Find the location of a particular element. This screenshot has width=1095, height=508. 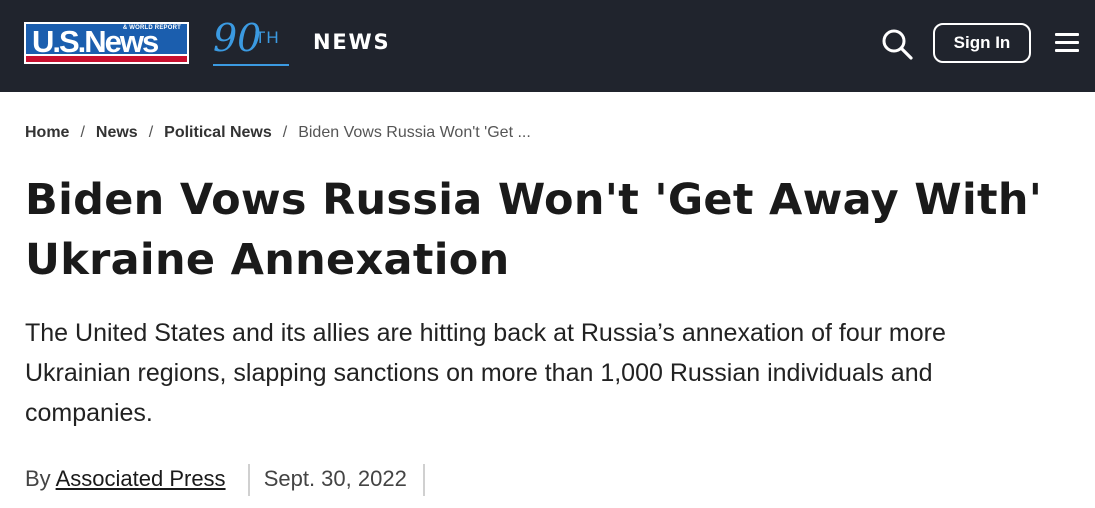

anniversary-suffix: TH is located at coordinates (267, 37).